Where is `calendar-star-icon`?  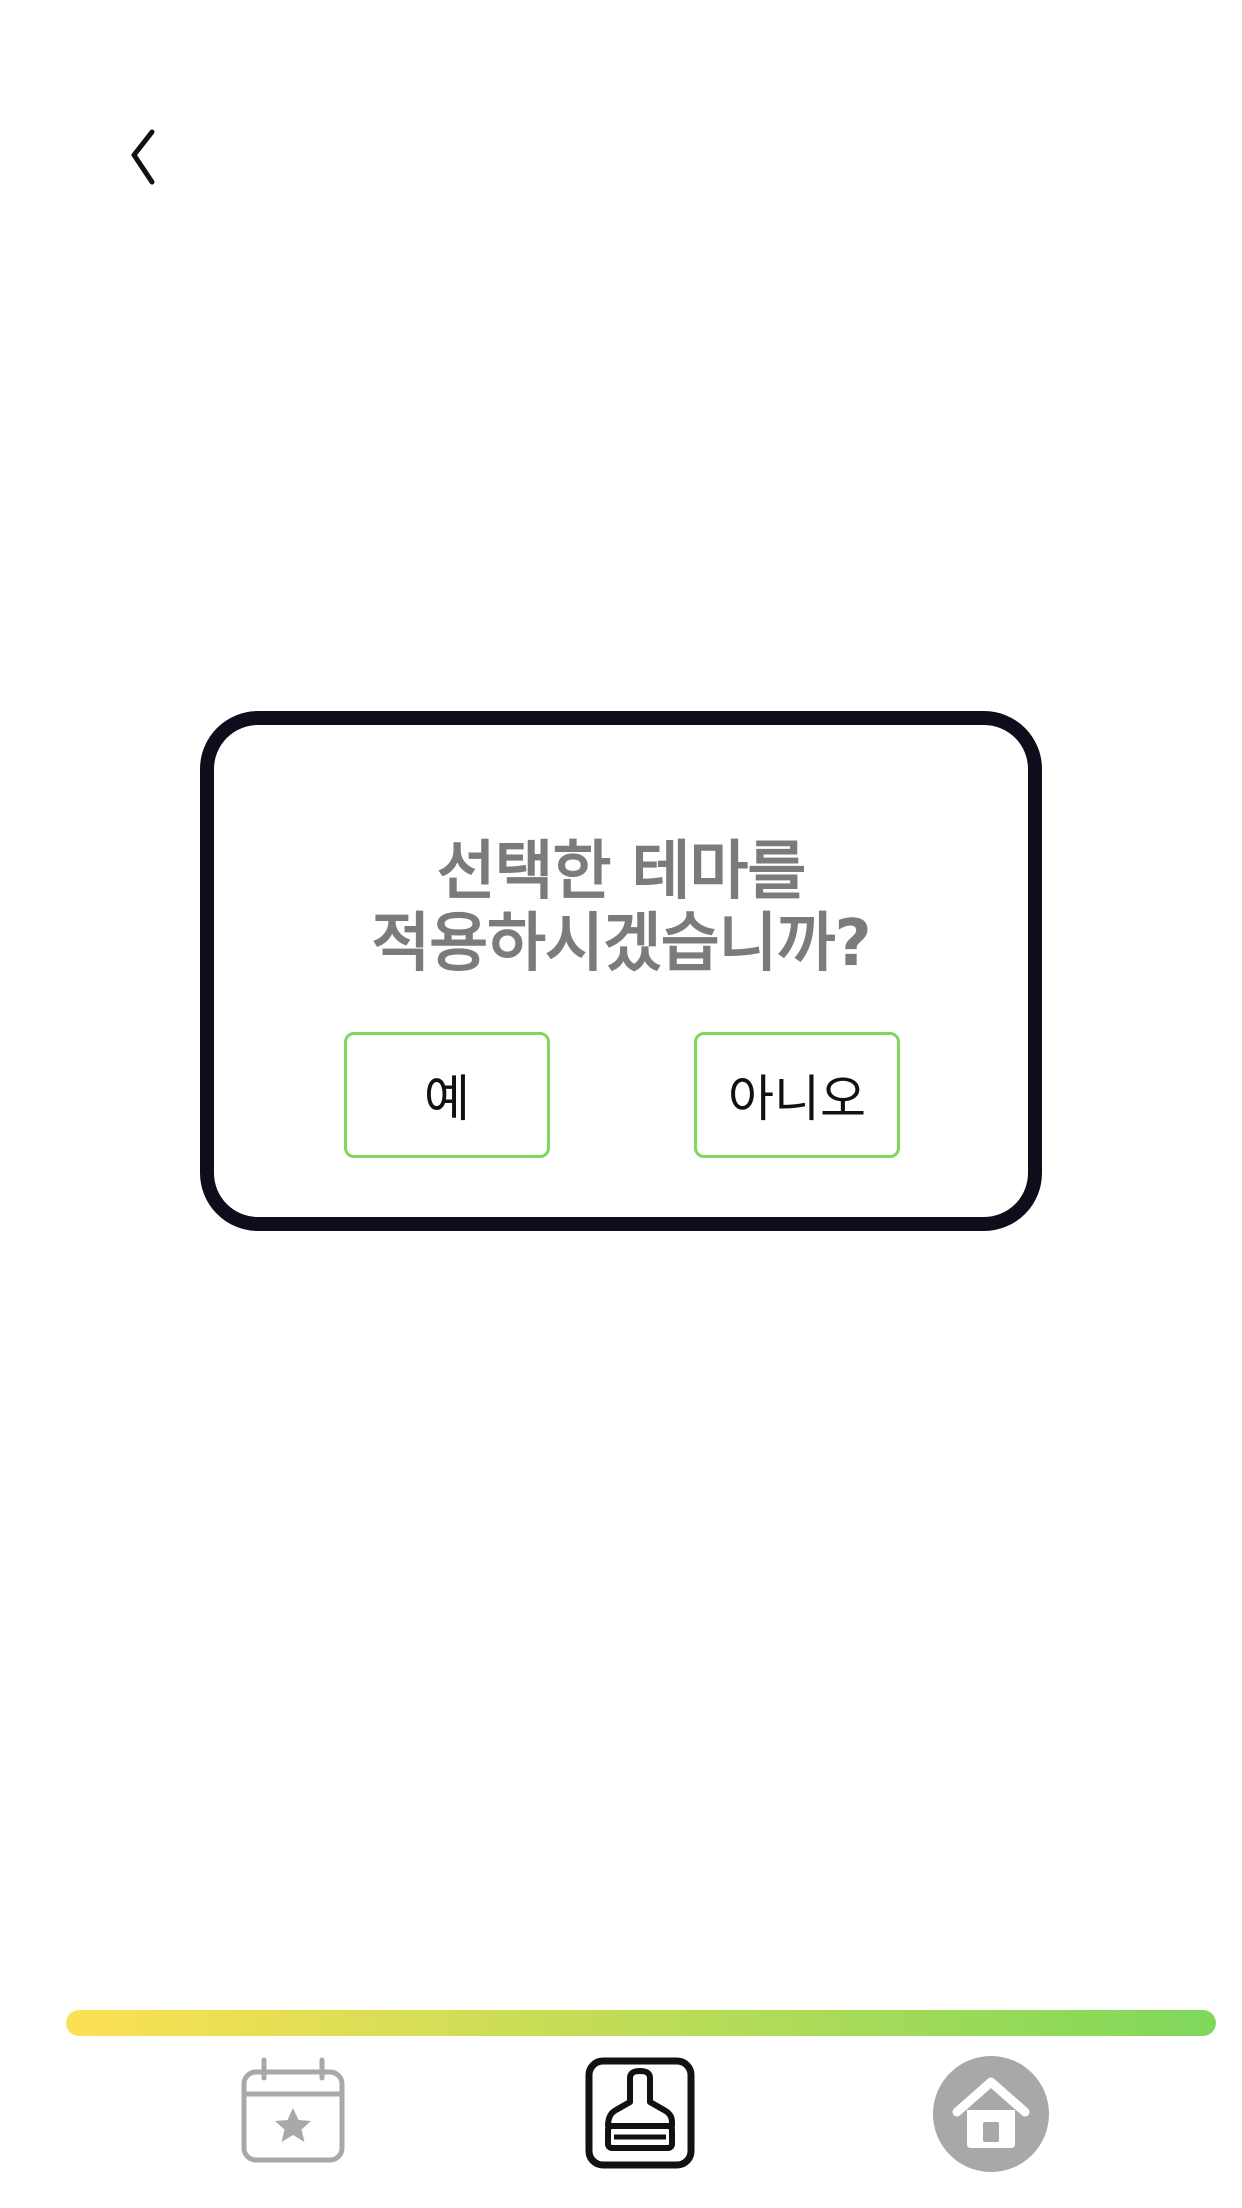
calendar-star-icon is located at coordinates (293, 2110).